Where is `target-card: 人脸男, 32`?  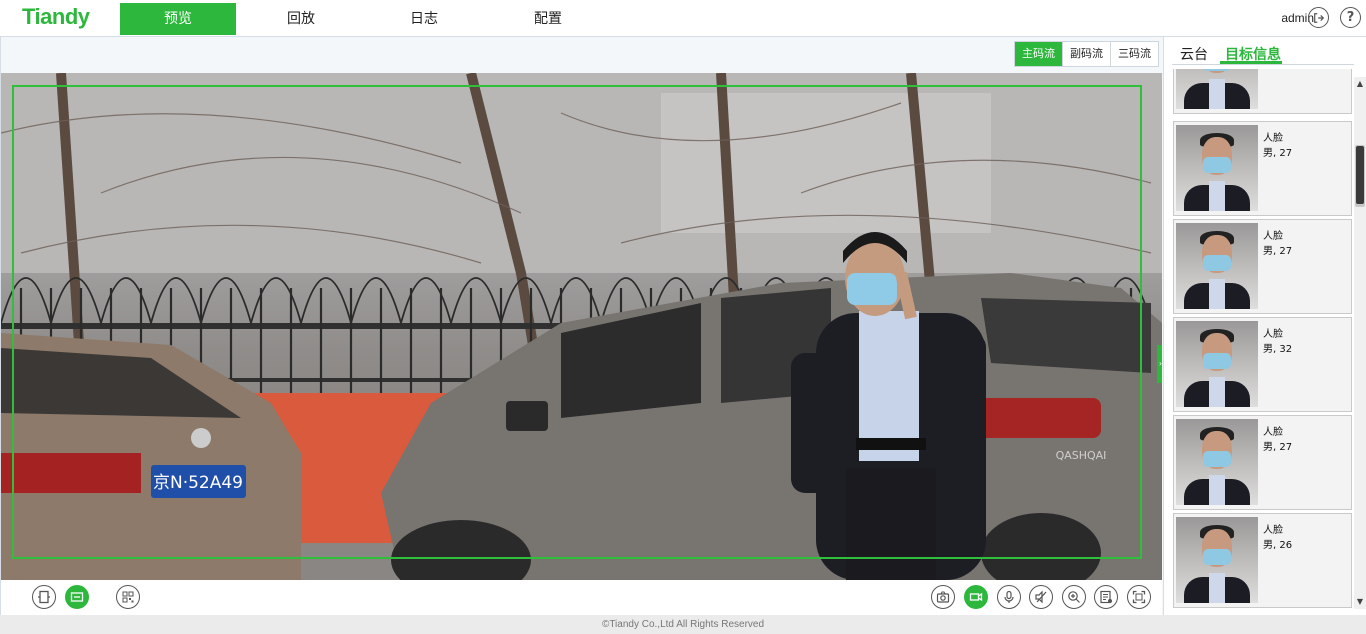 target-card: 人脸男, 32 is located at coordinates (1262, 364).